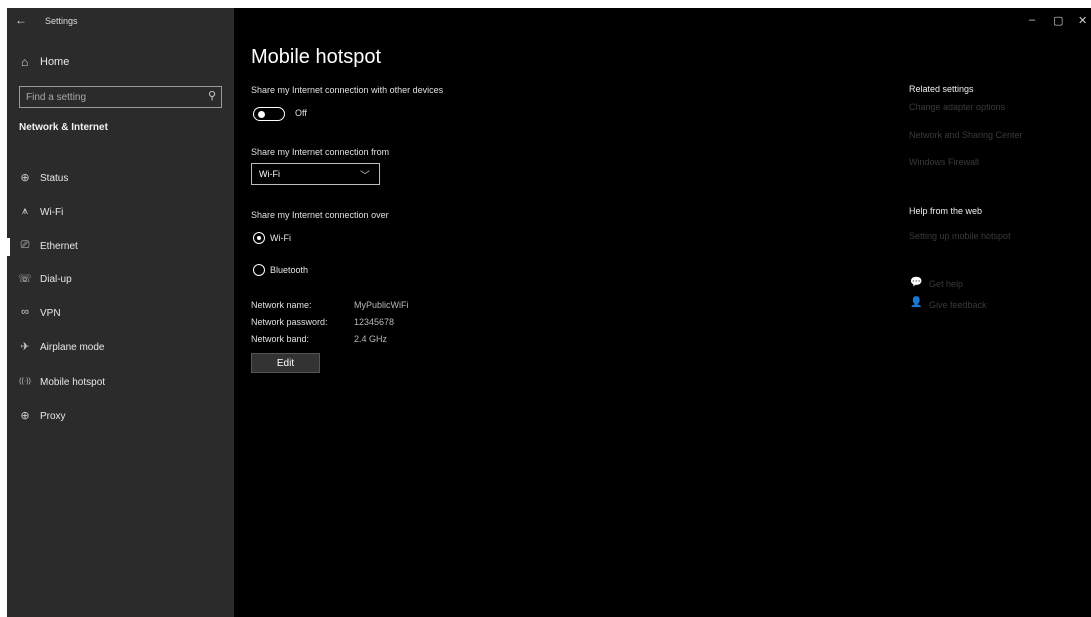 Image resolution: width=1091 pixels, height=617 pixels. What do you see at coordinates (371, 339) in the screenshot?
I see `network-band-value: 2.4 GHz` at bounding box center [371, 339].